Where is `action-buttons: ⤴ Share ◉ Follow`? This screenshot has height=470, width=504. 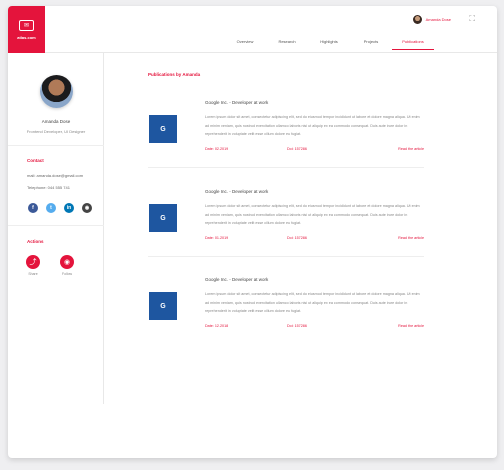
action-buttons: ⤴ Share ◉ Follow is located at coordinates (50, 265).